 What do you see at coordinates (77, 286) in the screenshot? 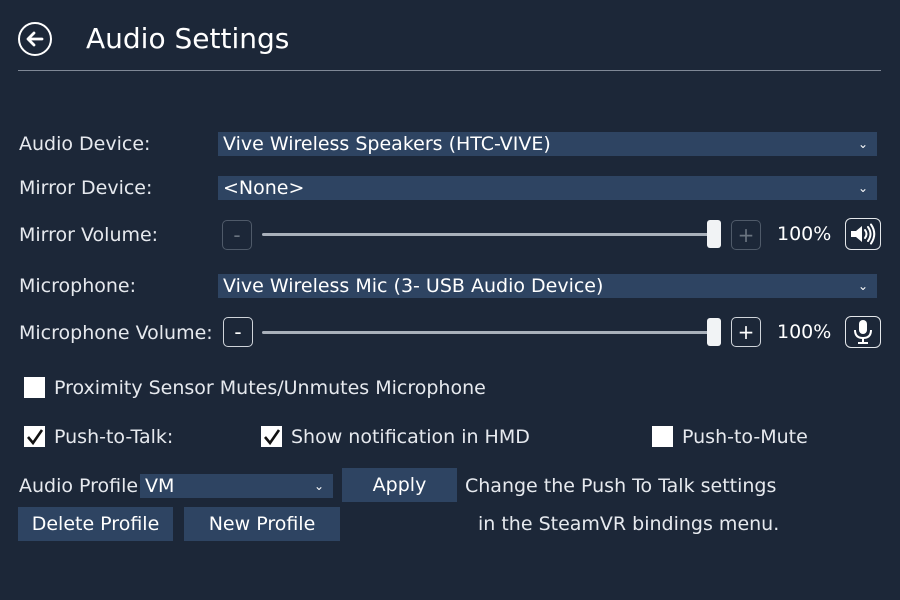
I see `microphone-label: Microphone:` at bounding box center [77, 286].